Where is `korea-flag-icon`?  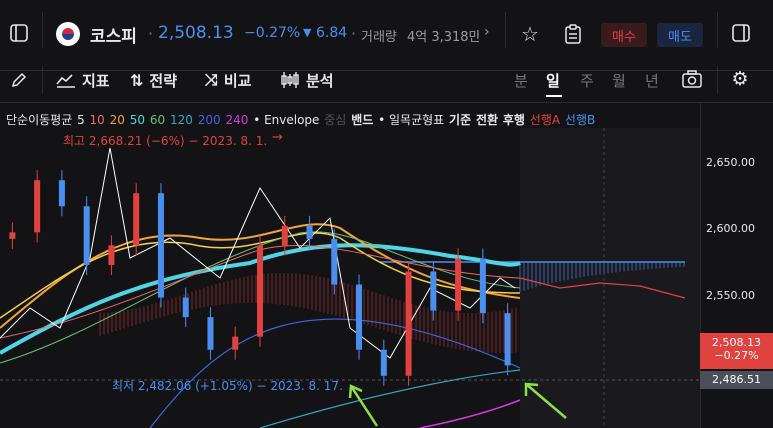
korea-flag-icon is located at coordinates (68, 34).